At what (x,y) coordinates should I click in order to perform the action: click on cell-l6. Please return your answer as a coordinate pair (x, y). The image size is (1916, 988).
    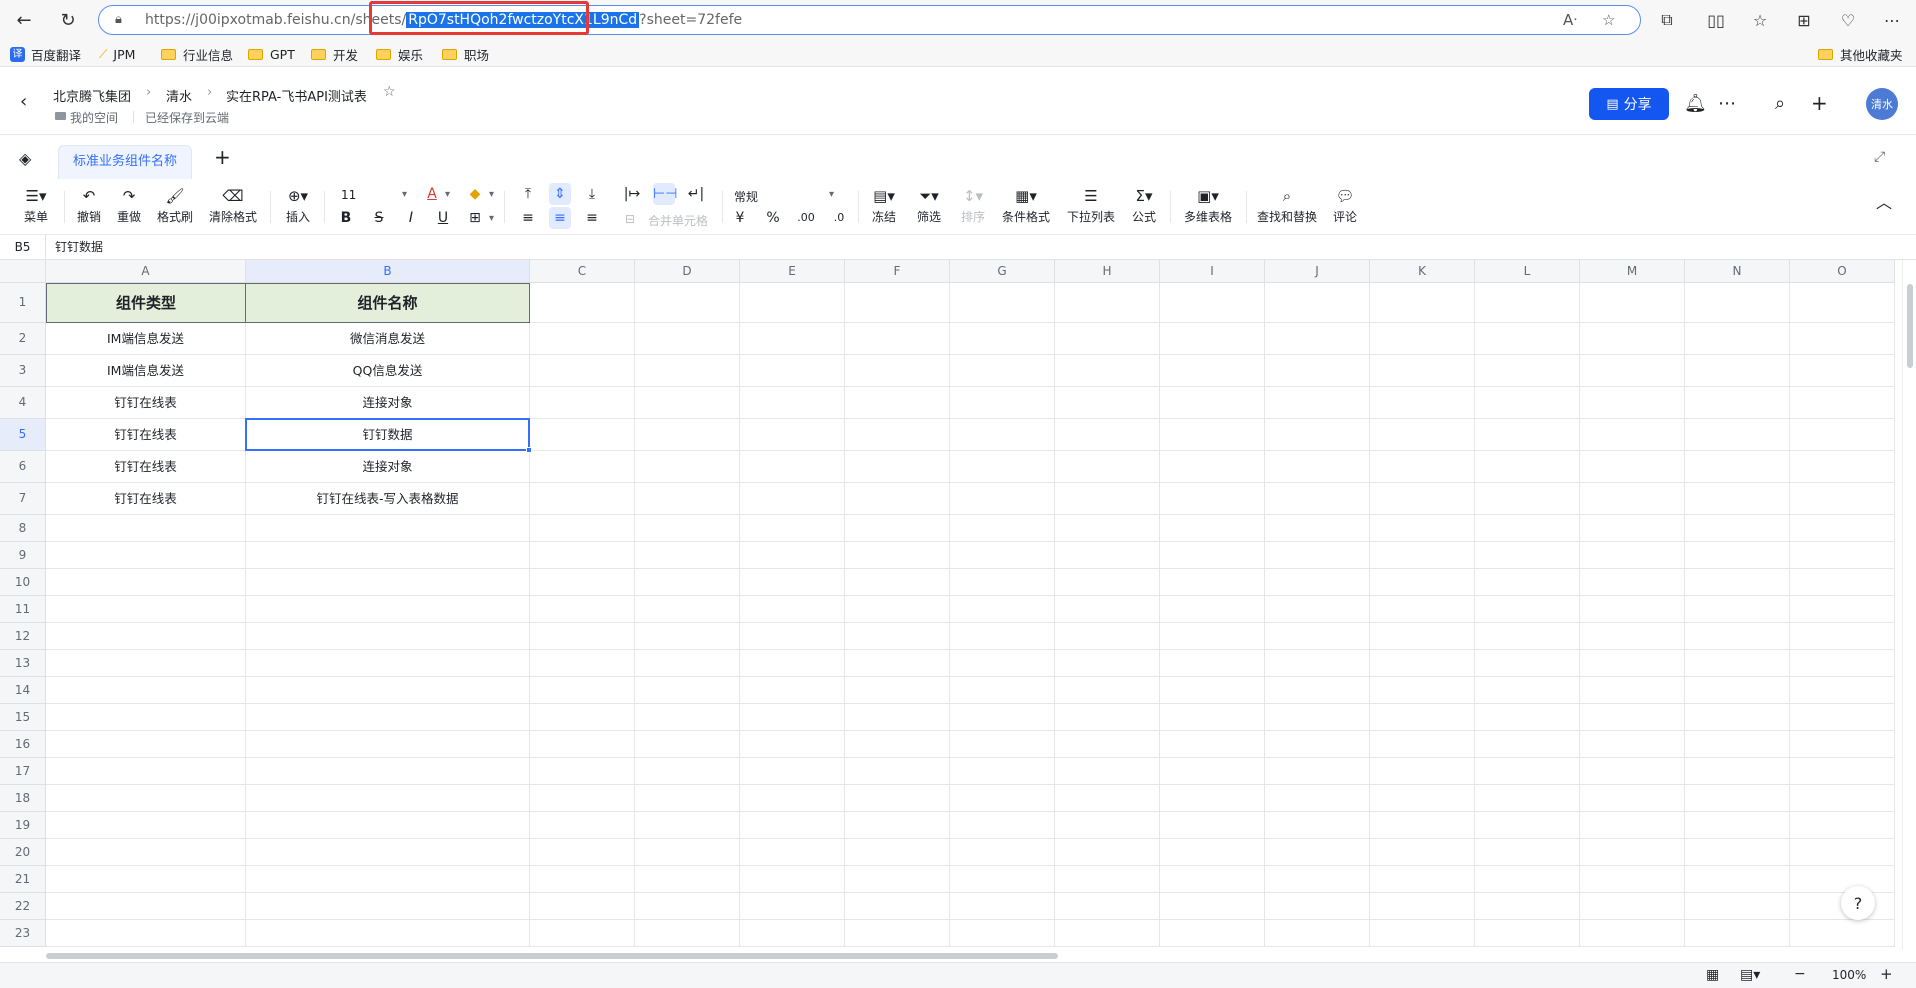
    Looking at the image, I should click on (1527, 467).